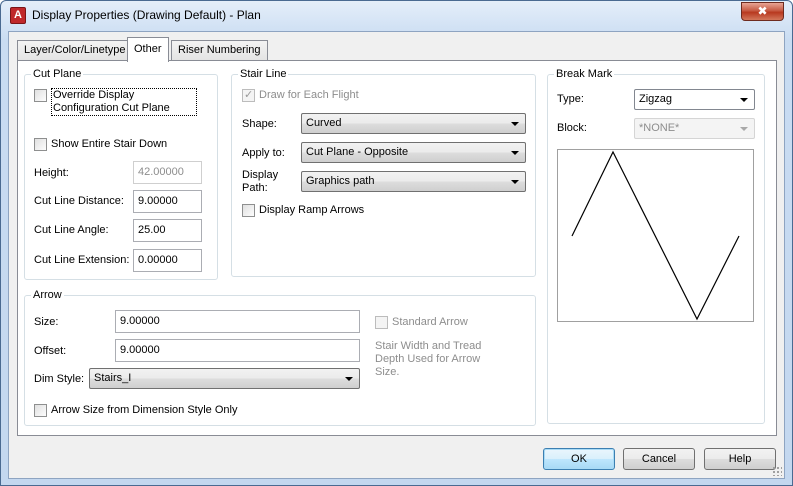 The height and width of the screenshot is (486, 793). What do you see at coordinates (572, 128) in the screenshot?
I see `break-mark-block-label: Block:` at bounding box center [572, 128].